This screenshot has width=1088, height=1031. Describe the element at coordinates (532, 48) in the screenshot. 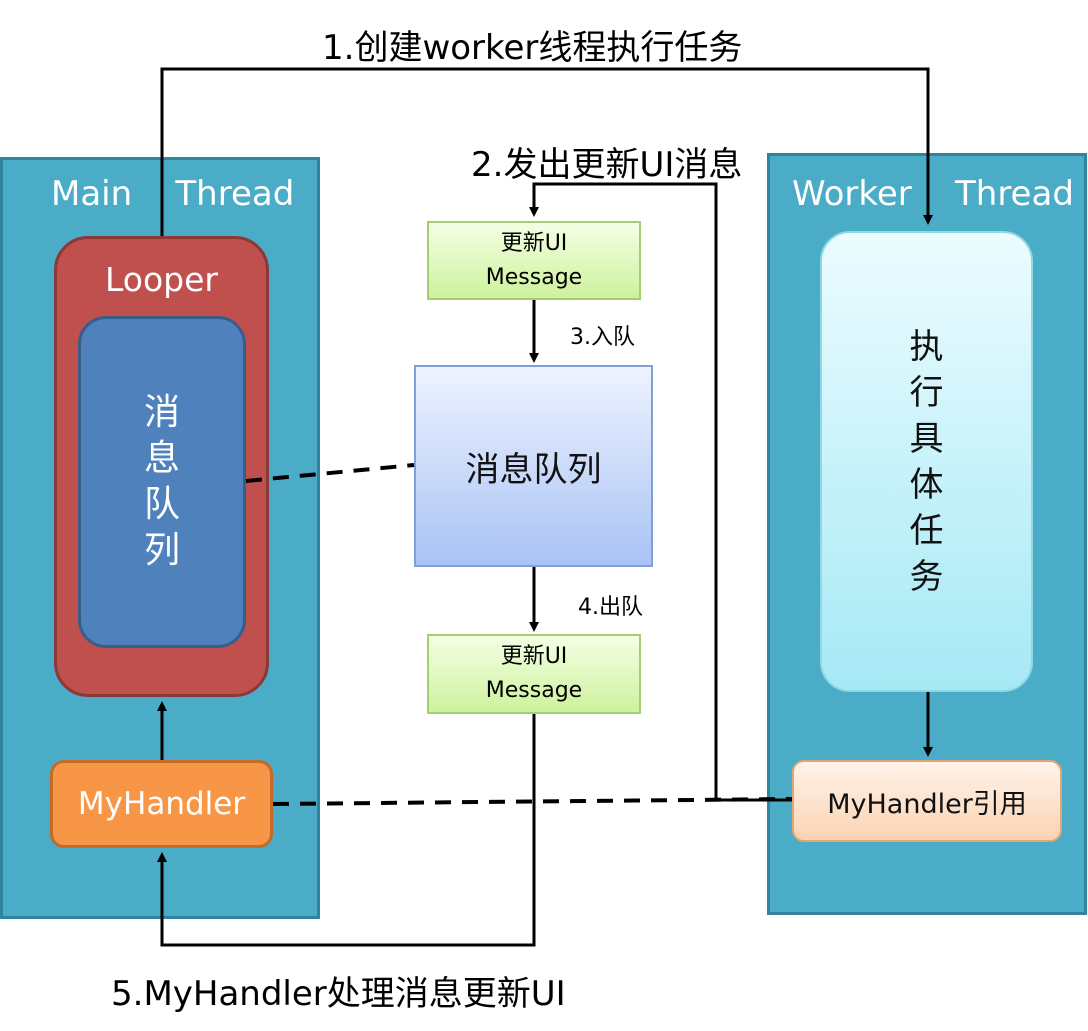

I see `step1-label: 1.创建worker线程执行任务` at that location.